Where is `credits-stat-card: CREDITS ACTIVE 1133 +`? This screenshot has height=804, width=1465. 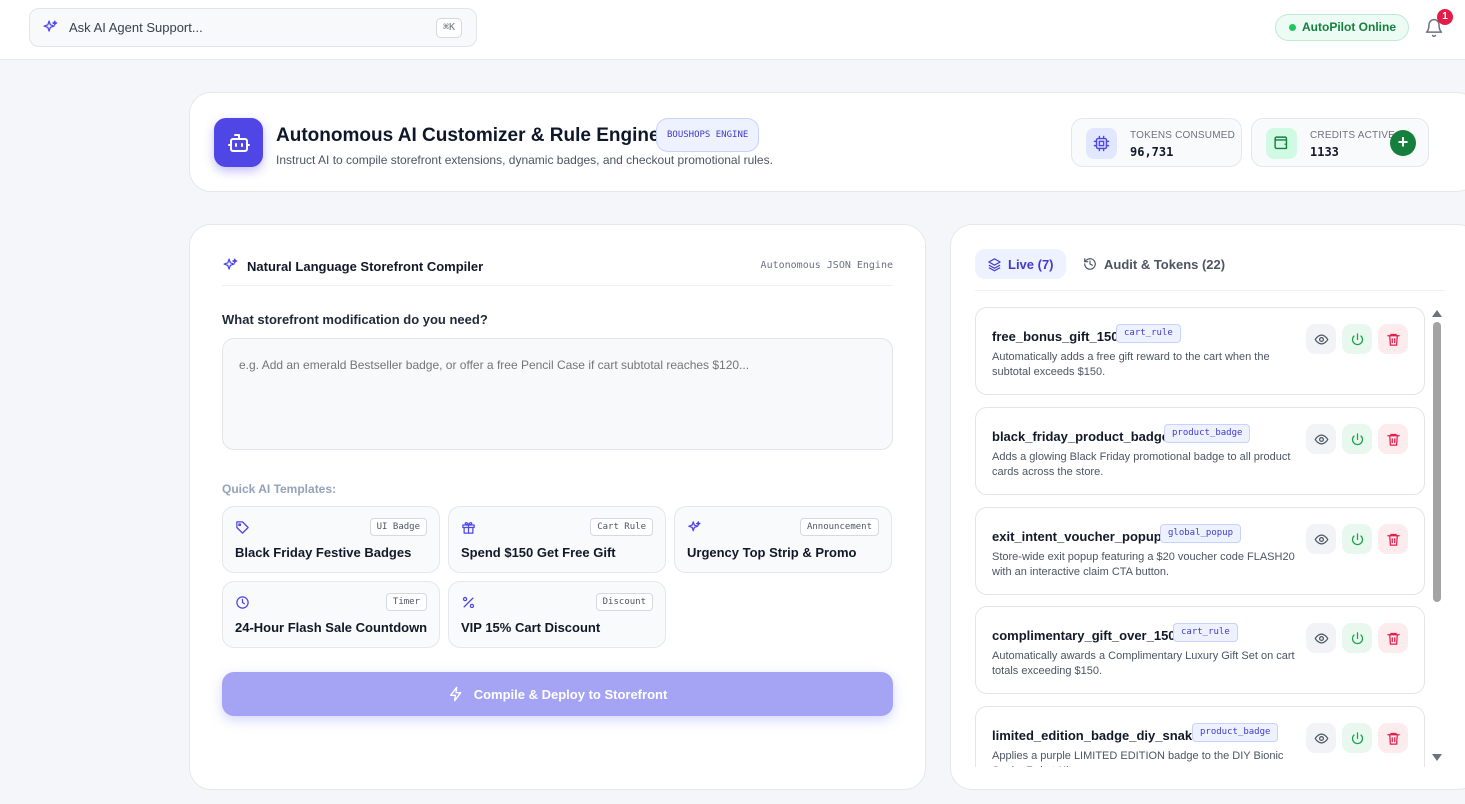 credits-stat-card: CREDITS ACTIVE 1133 + is located at coordinates (1340, 142).